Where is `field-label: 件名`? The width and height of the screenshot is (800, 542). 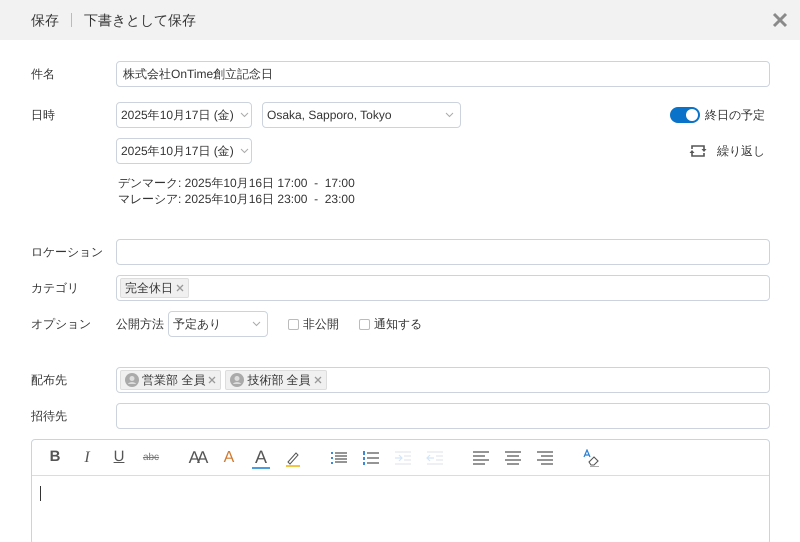
field-label: 件名 is located at coordinates (43, 74).